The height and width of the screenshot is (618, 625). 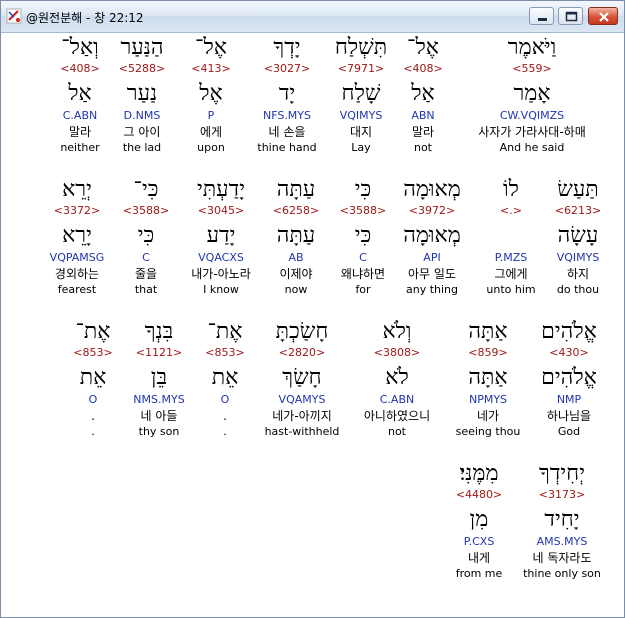 What do you see at coordinates (93, 353) in the screenshot?
I see `strong-number: <853>` at bounding box center [93, 353].